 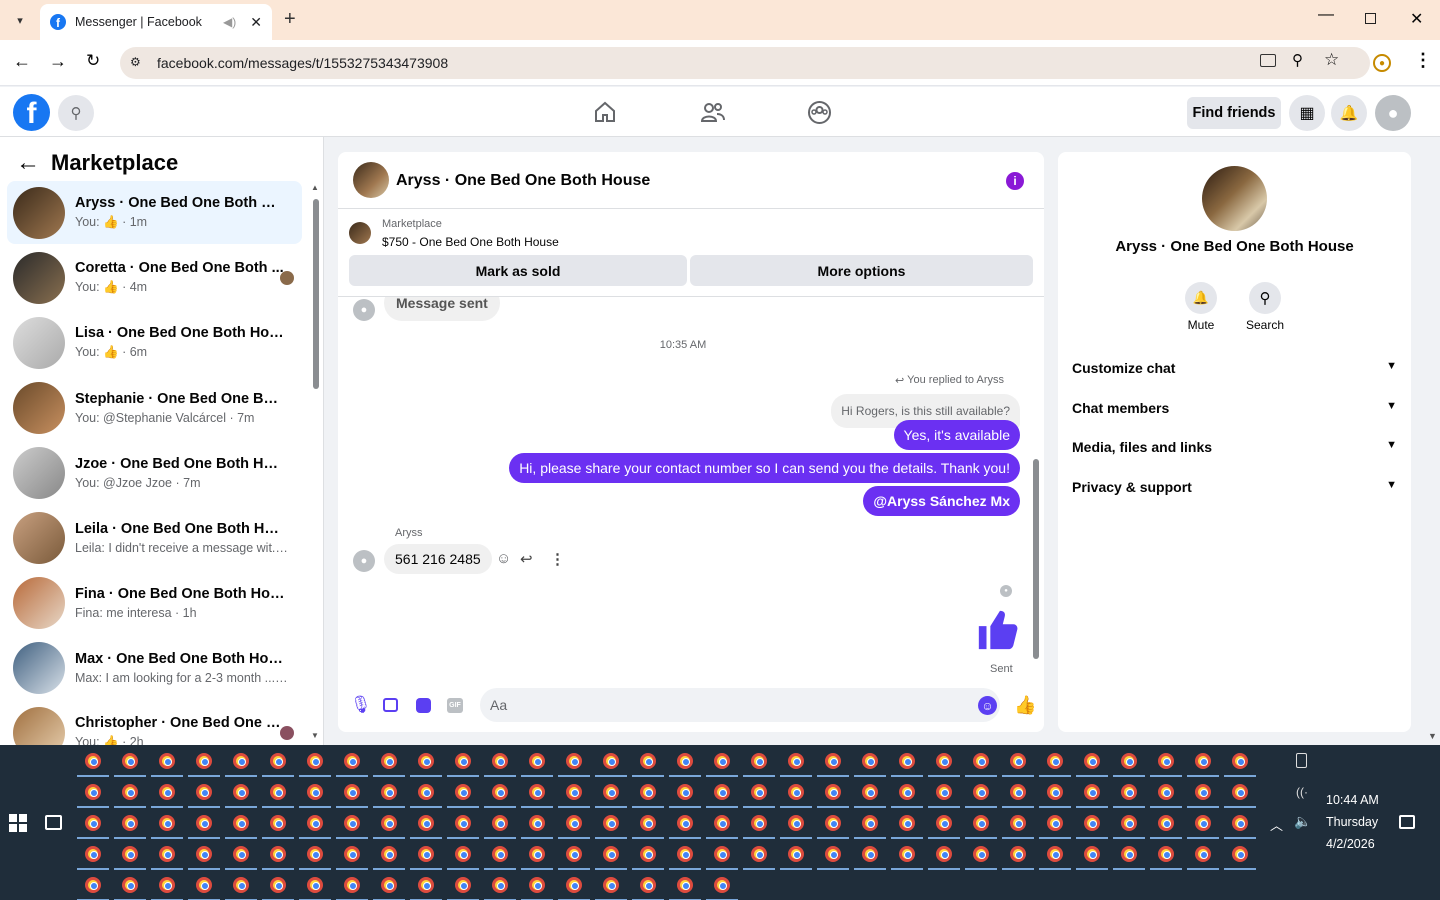 What do you see at coordinates (941, 501) in the screenshot?
I see `message-bubble: @Aryss Sánchez Mx` at bounding box center [941, 501].